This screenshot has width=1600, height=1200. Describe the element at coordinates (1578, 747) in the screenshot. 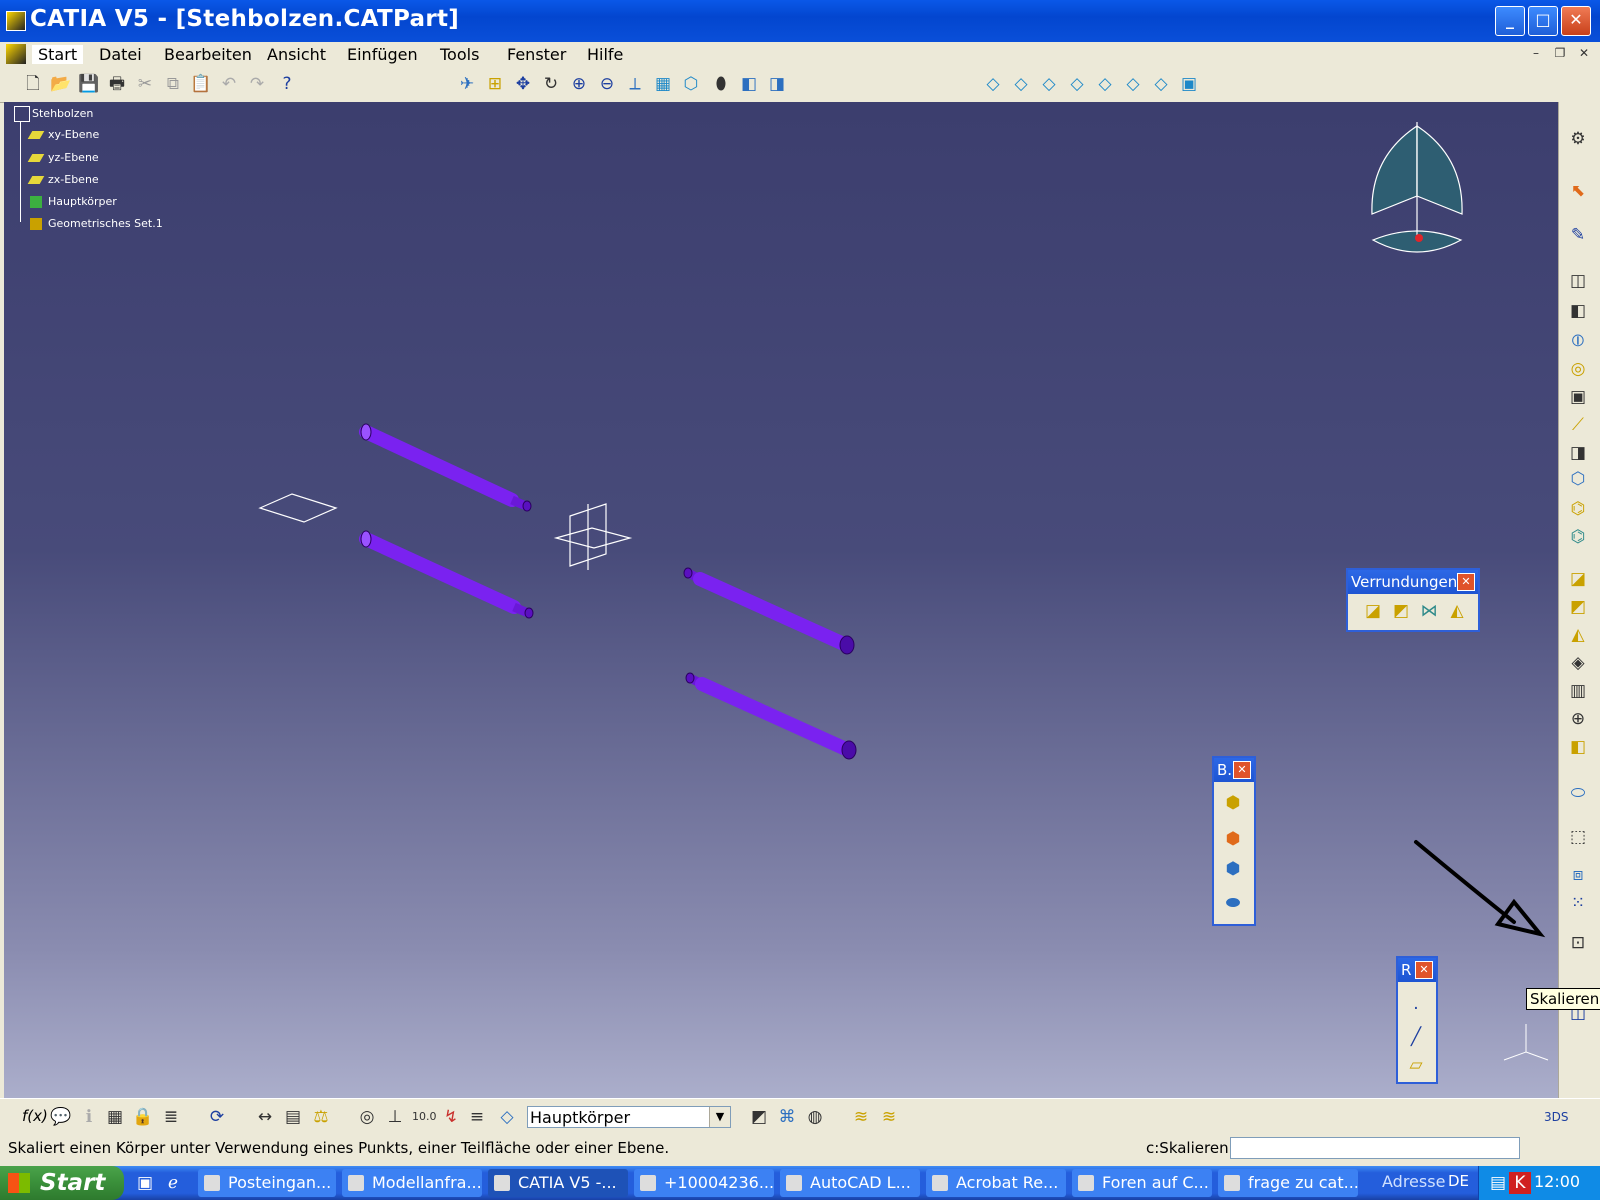

I see `split-icon: ◧` at that location.